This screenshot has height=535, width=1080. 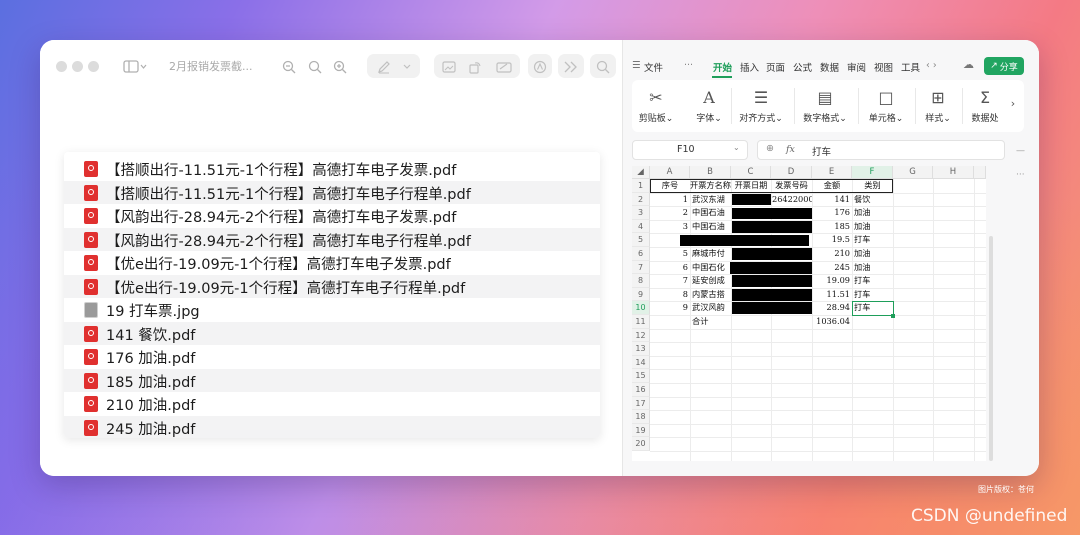 What do you see at coordinates (953, 172) in the screenshot?
I see `column-header: H` at bounding box center [953, 172].